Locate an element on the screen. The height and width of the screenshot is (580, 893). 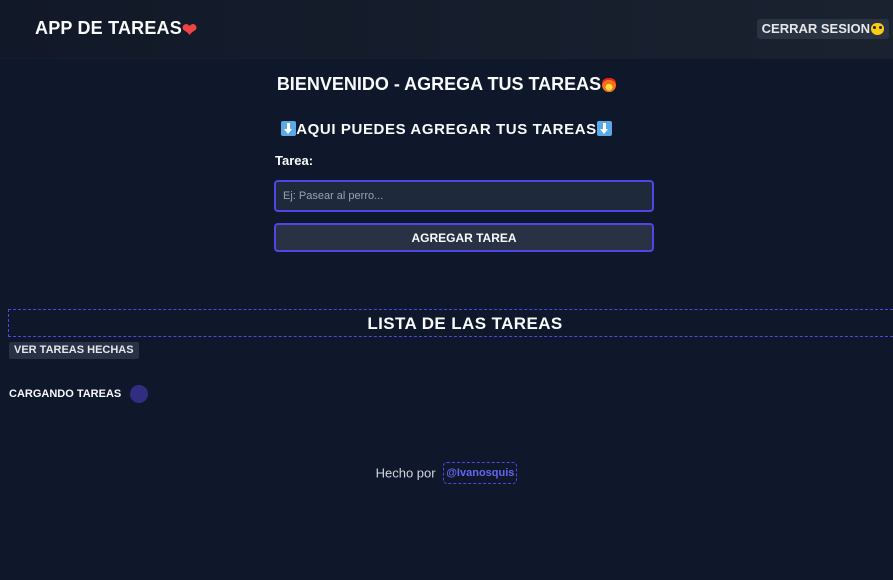
footer: Hecho por @Ivanosquis is located at coordinates (446, 473).